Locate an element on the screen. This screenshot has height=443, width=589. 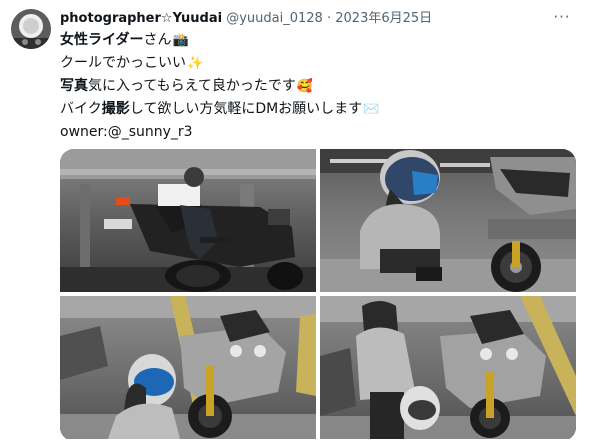
display-name: photographer☆Yuudai is located at coordinates (141, 18).